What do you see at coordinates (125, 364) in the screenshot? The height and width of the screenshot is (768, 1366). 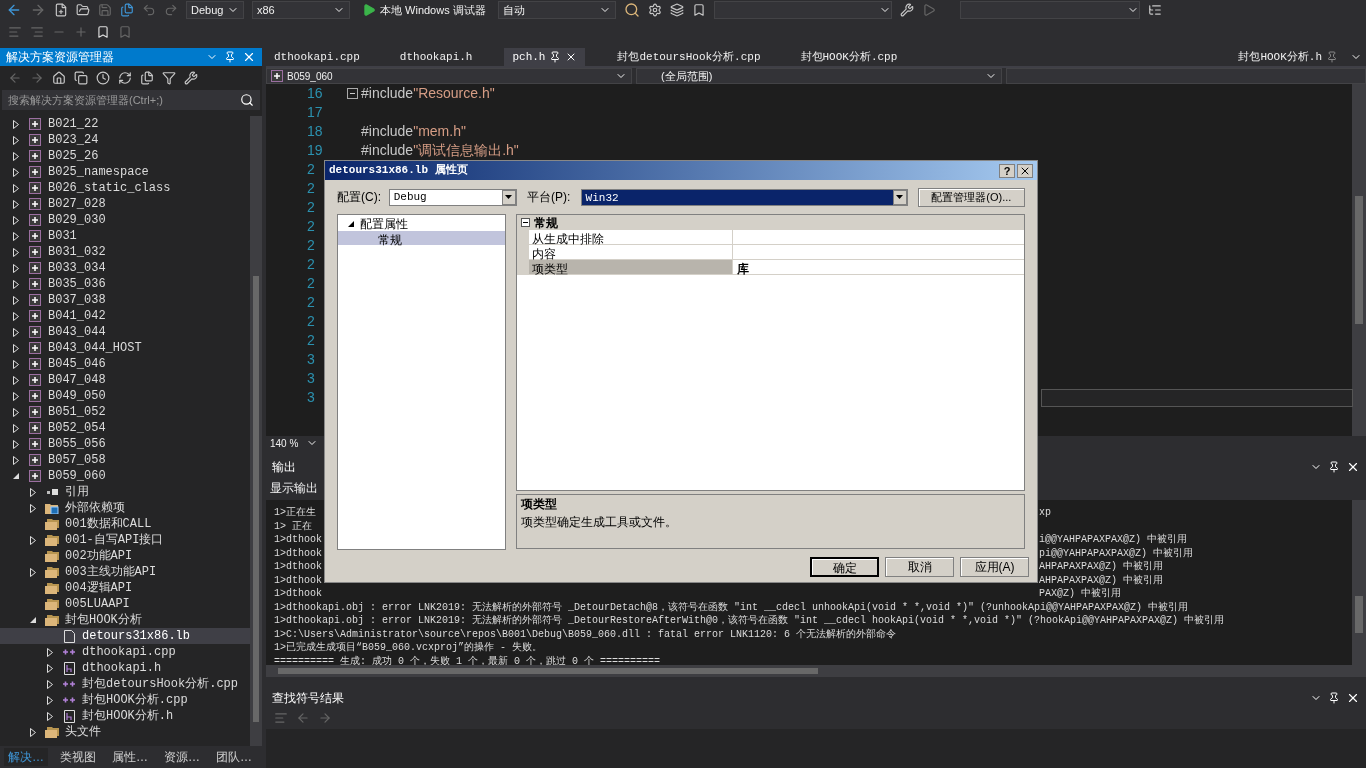 I see `tree-item: B045_046` at bounding box center [125, 364].